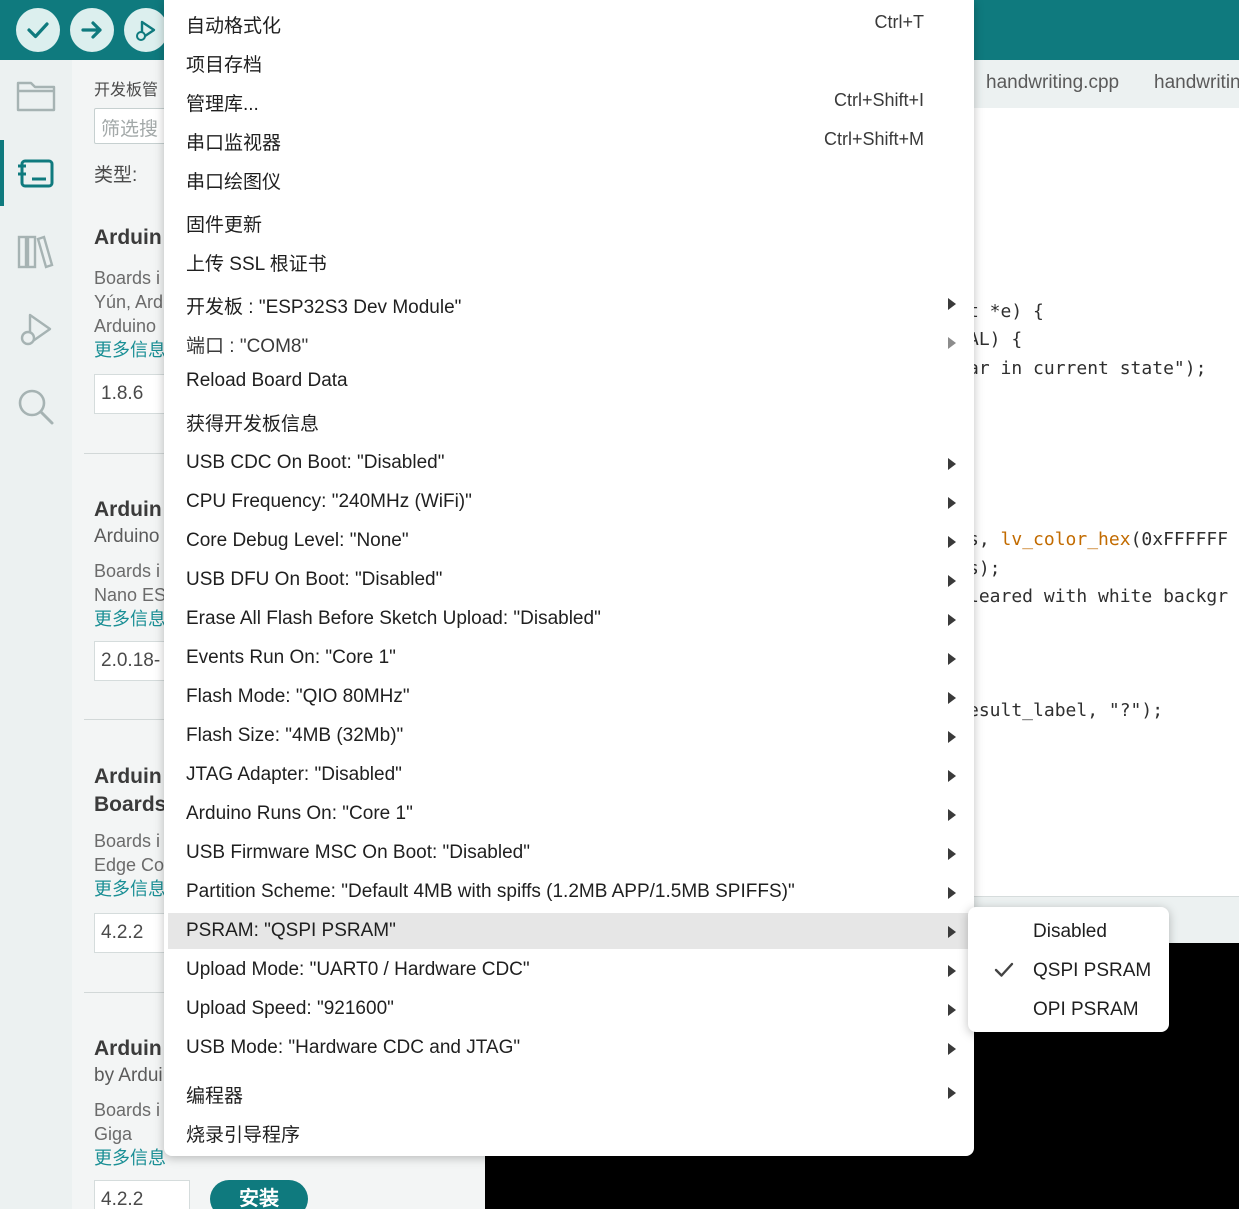 The width and height of the screenshot is (1239, 1209). I want to click on submenu-item-label: Disabled, so click(1070, 931).